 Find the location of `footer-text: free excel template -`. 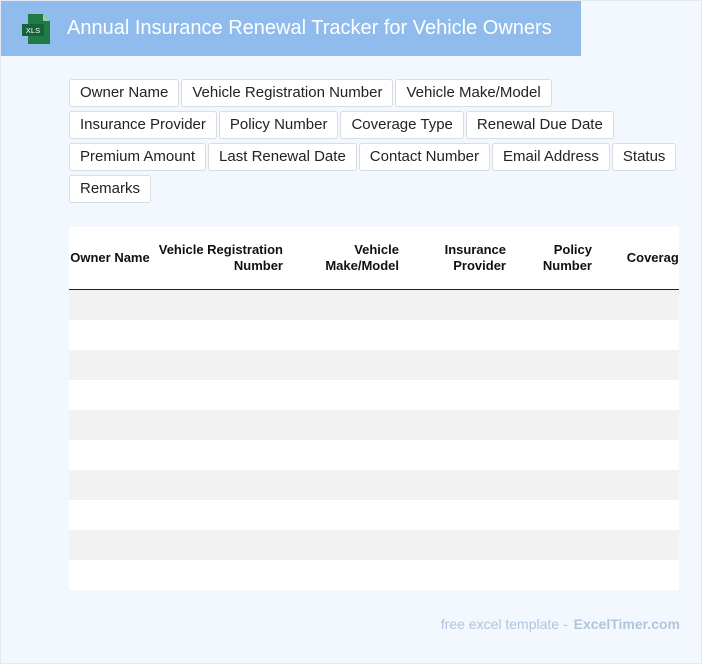

footer-text: free excel template - is located at coordinates (504, 624).